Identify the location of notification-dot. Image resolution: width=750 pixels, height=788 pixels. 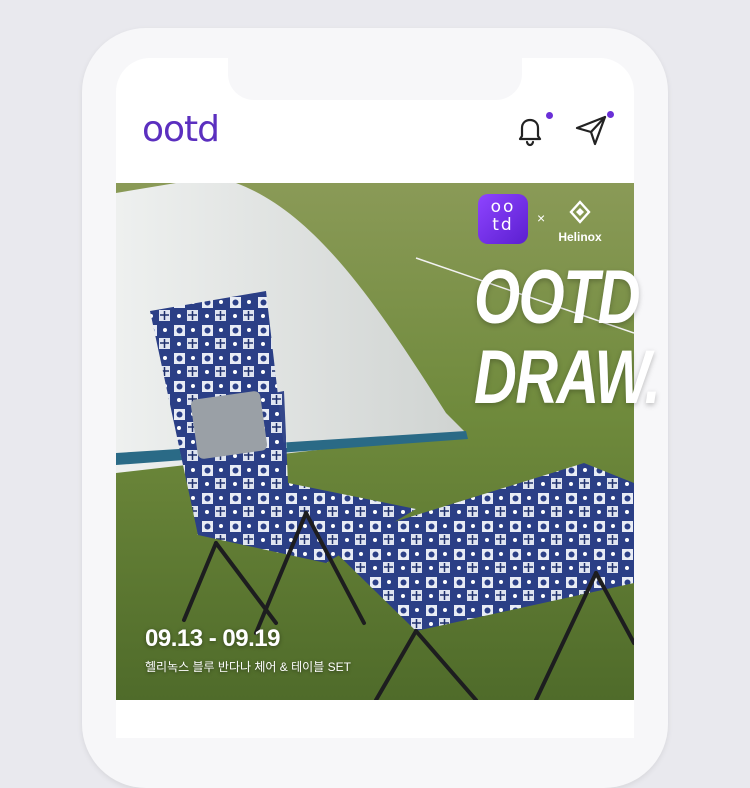
(549, 115).